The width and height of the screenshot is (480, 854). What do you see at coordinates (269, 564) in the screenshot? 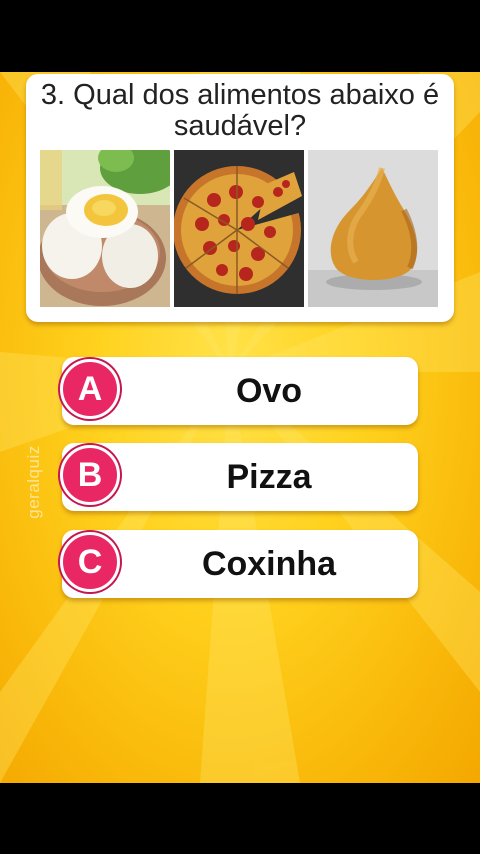
I see `option-c-label: Coxinha` at bounding box center [269, 564].